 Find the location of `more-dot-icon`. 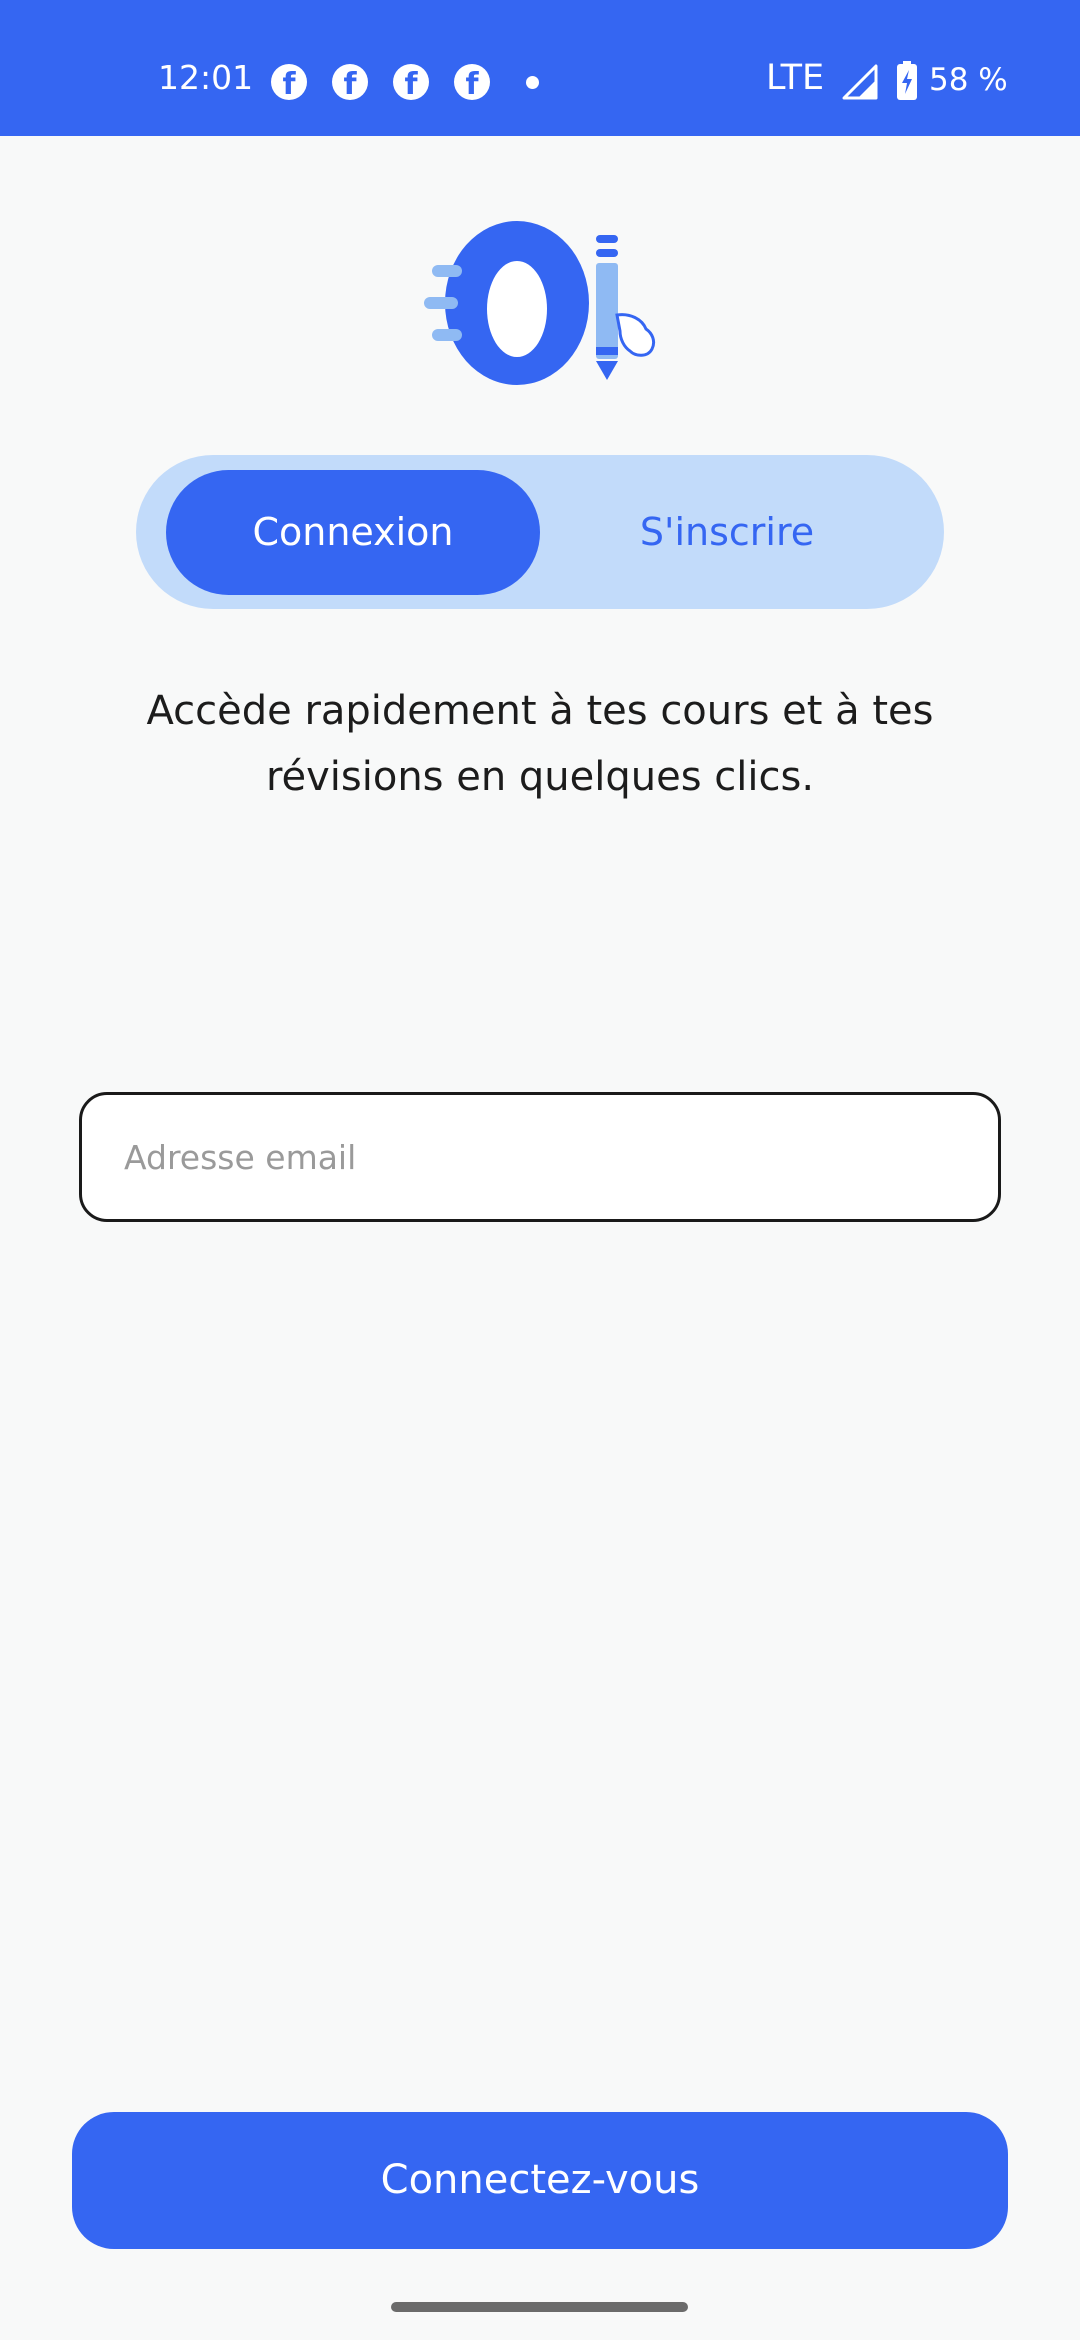

more-dot-icon is located at coordinates (532, 82).